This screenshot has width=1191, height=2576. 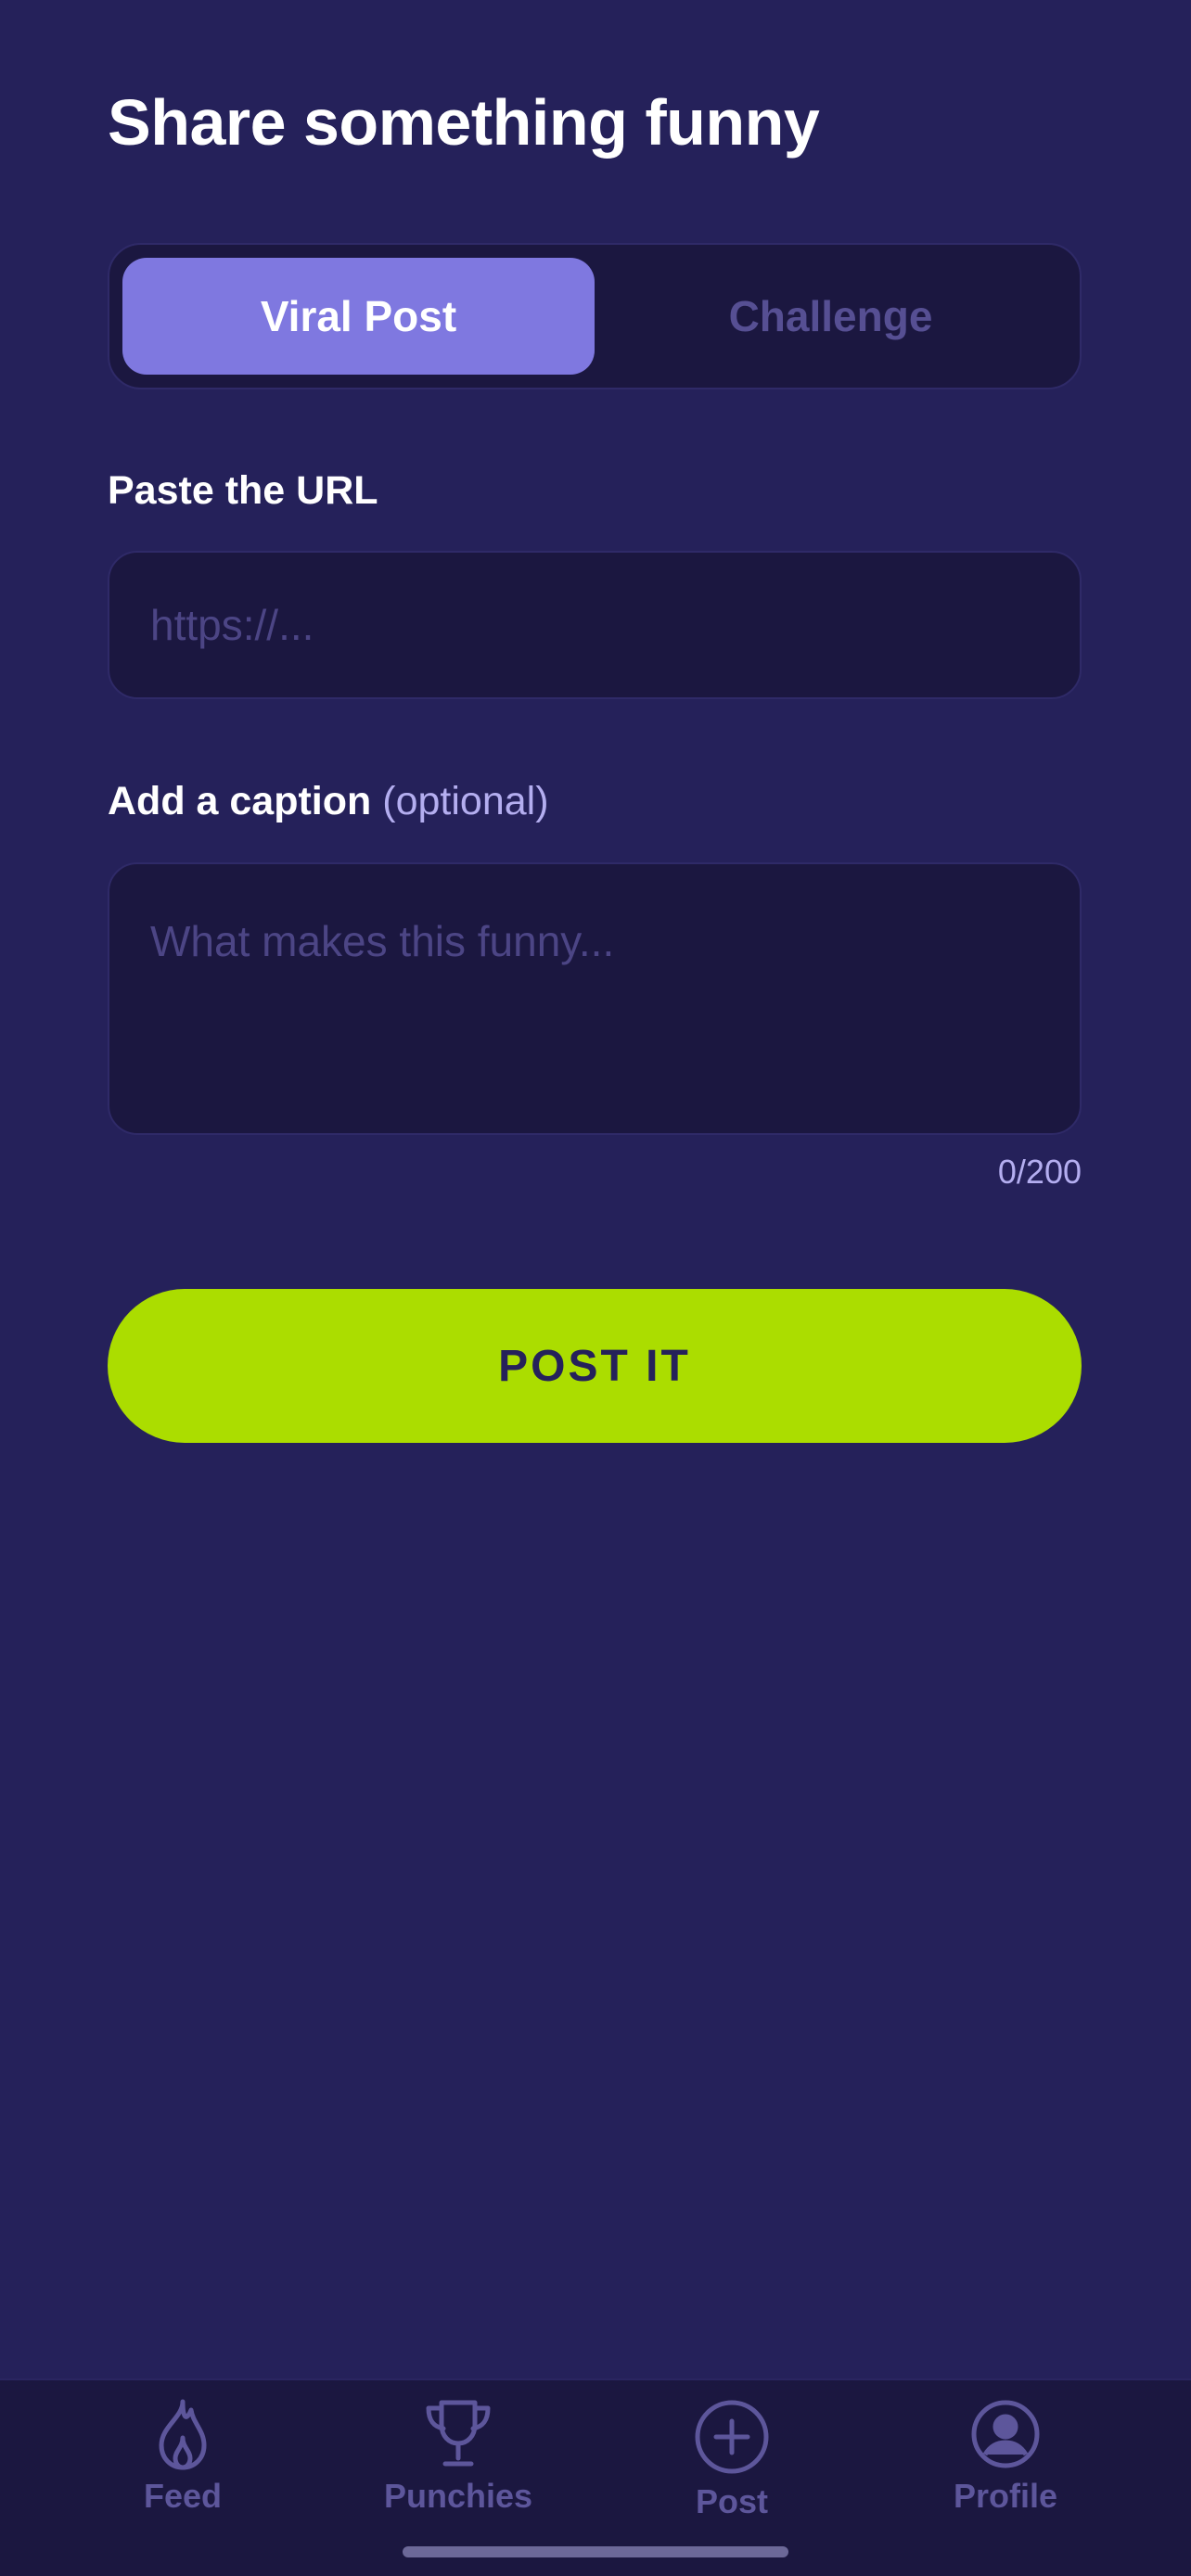 I want to click on tab-challenge: Challenge, so click(x=831, y=316).